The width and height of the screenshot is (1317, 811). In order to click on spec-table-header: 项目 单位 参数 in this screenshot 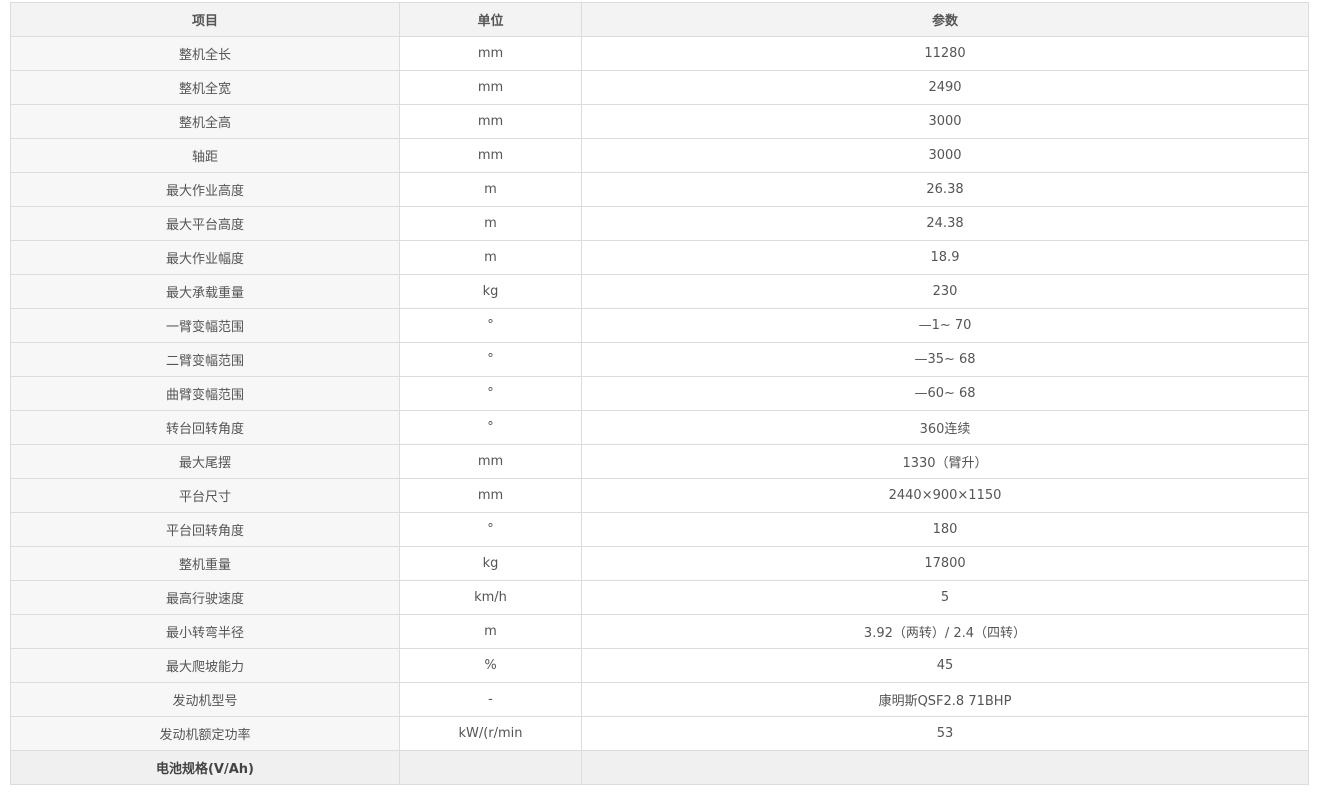, I will do `click(659, 19)`.